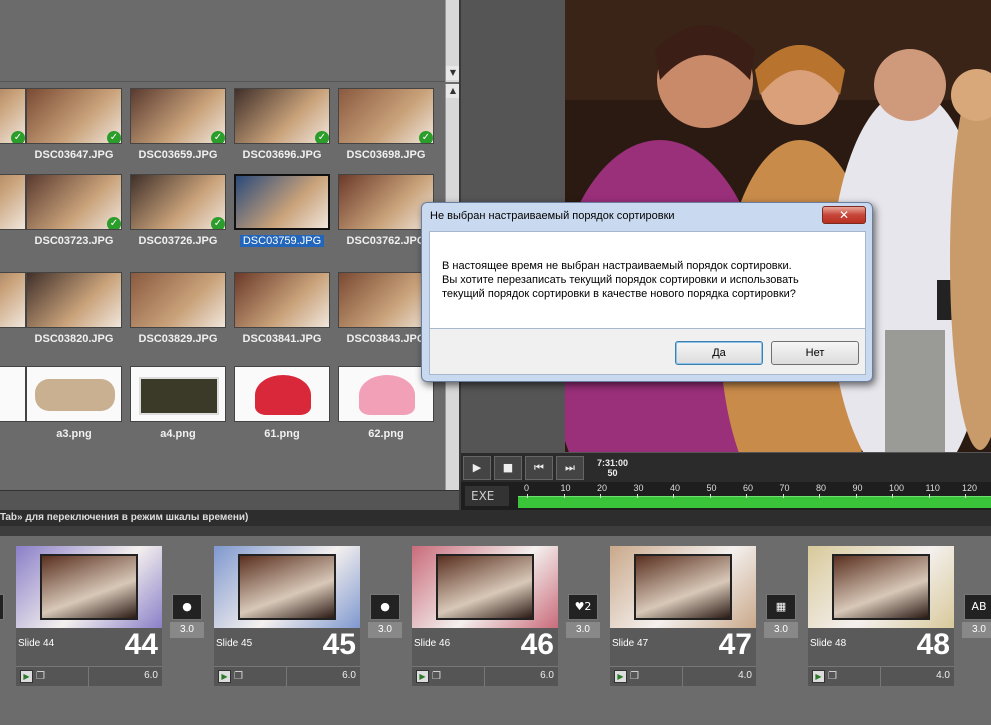  I want to click on timeline-bar, so click(754, 502).